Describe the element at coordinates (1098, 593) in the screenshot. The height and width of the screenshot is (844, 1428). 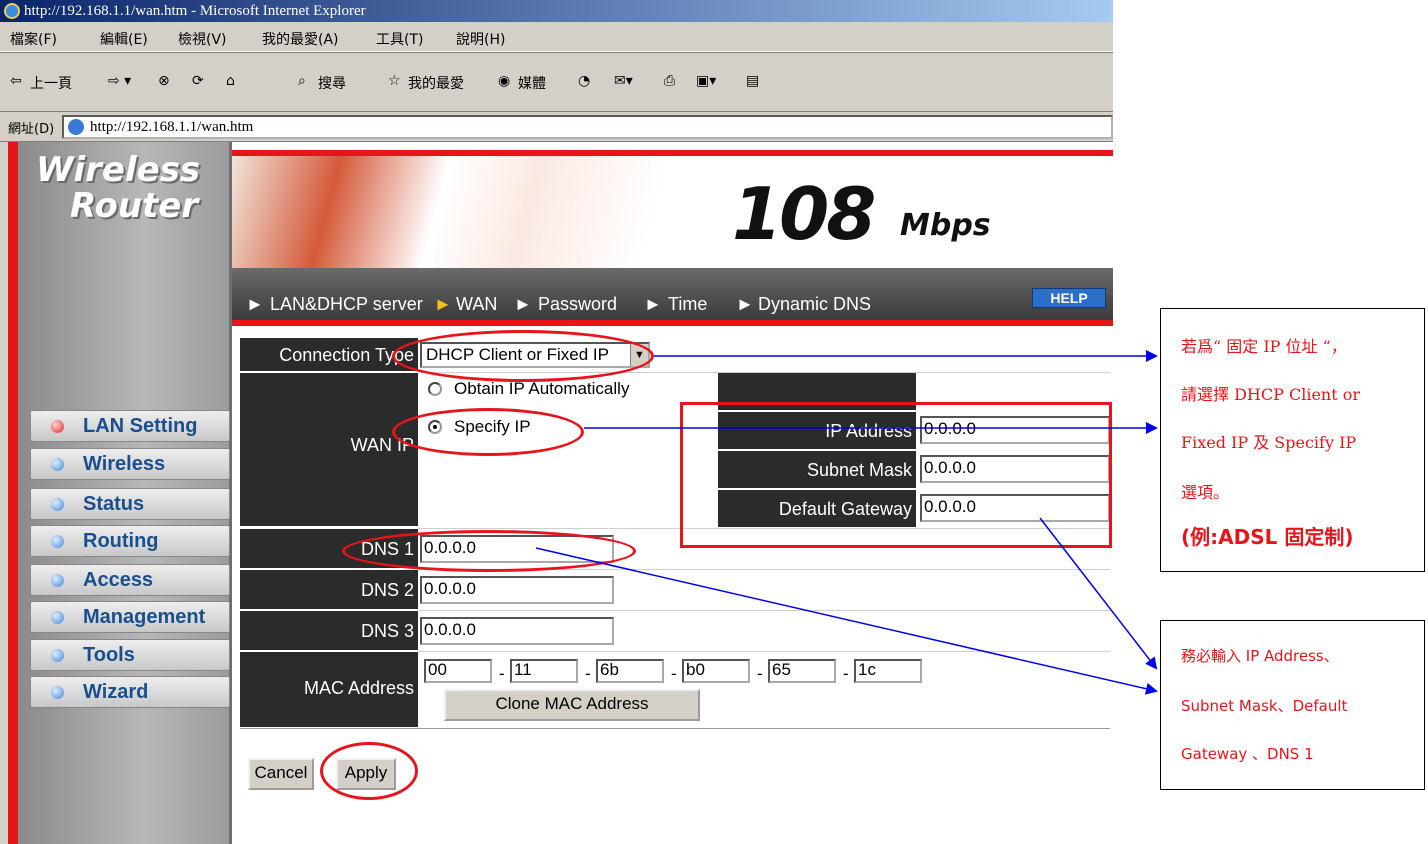
I see `arrow-to-note-2b` at that location.